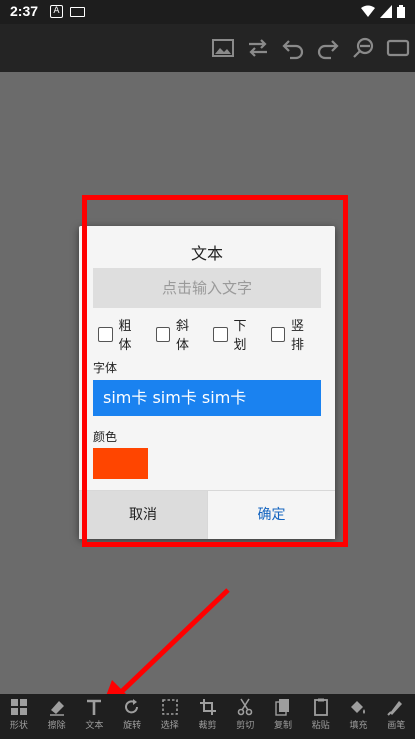 This screenshot has width=415, height=739. I want to click on tool-label: 形状, so click(18, 726).